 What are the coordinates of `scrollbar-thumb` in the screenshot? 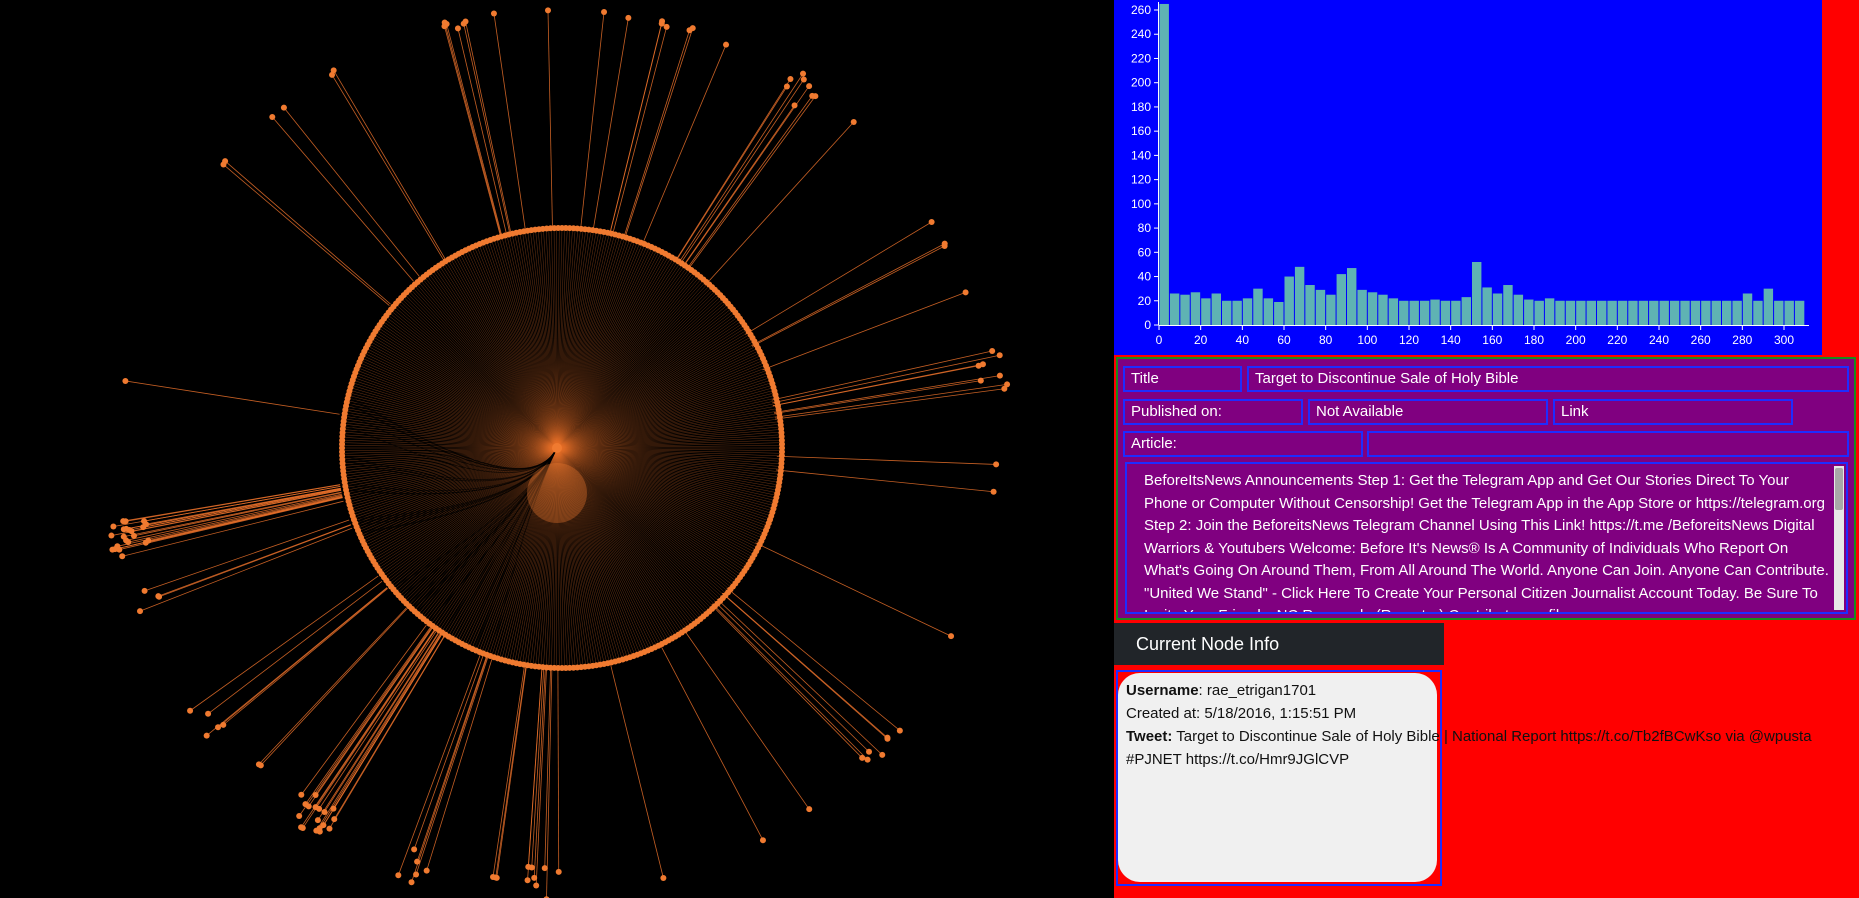 It's located at (1839, 489).